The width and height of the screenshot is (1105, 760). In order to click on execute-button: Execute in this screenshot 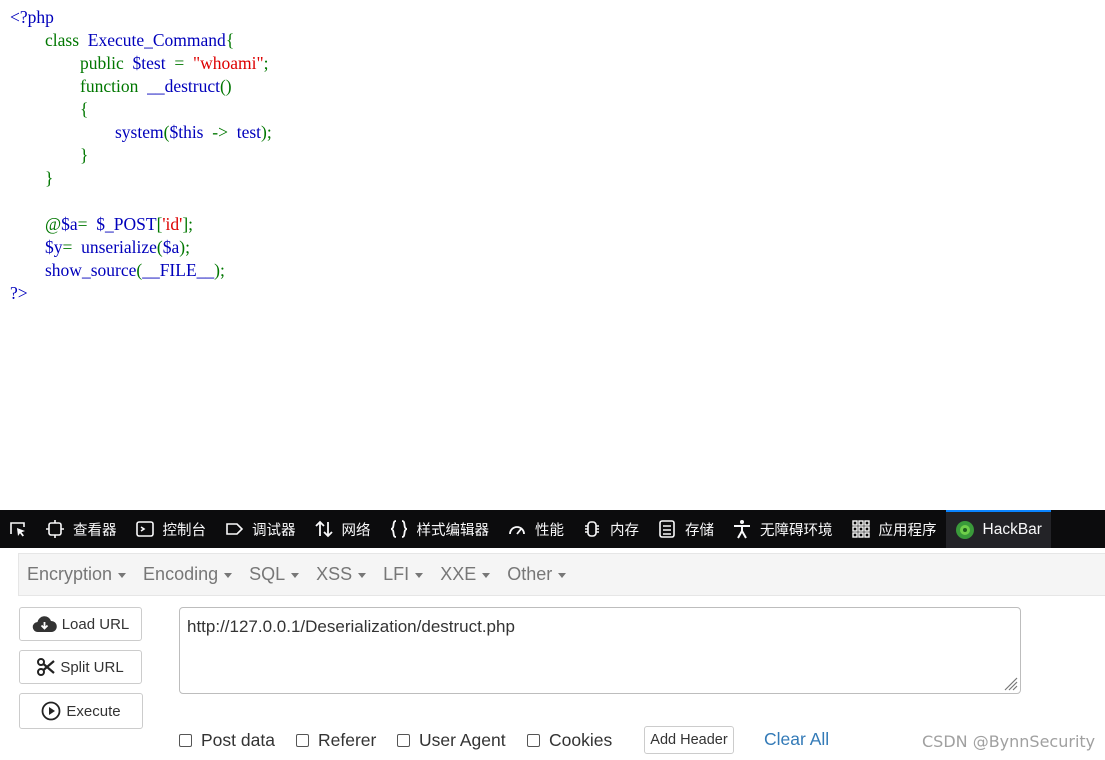, I will do `click(81, 711)`.